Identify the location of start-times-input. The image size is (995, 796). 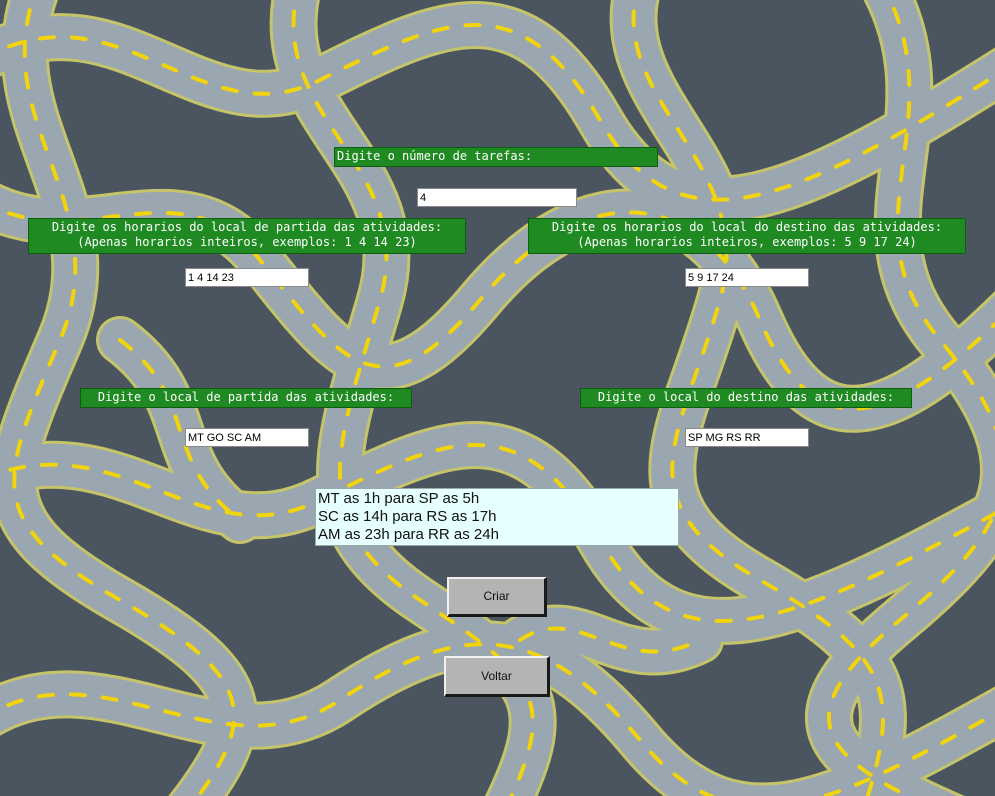
(247, 277).